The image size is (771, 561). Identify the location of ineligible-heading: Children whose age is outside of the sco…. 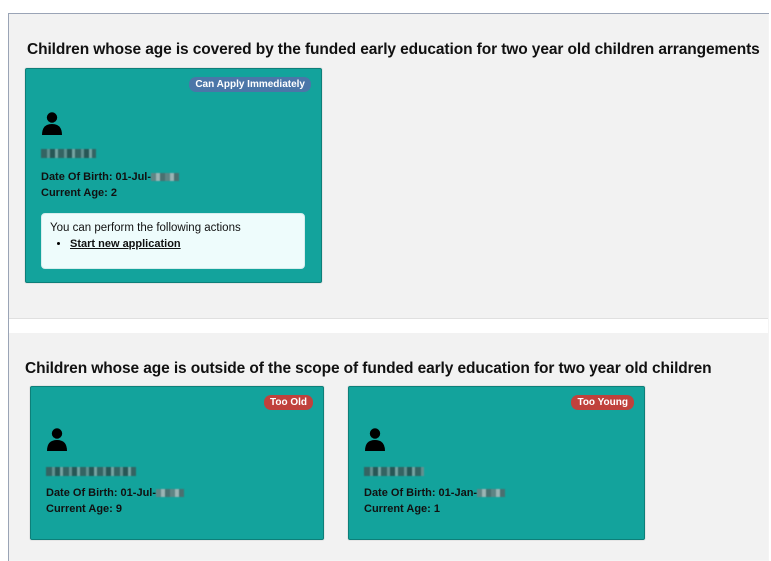
(368, 368).